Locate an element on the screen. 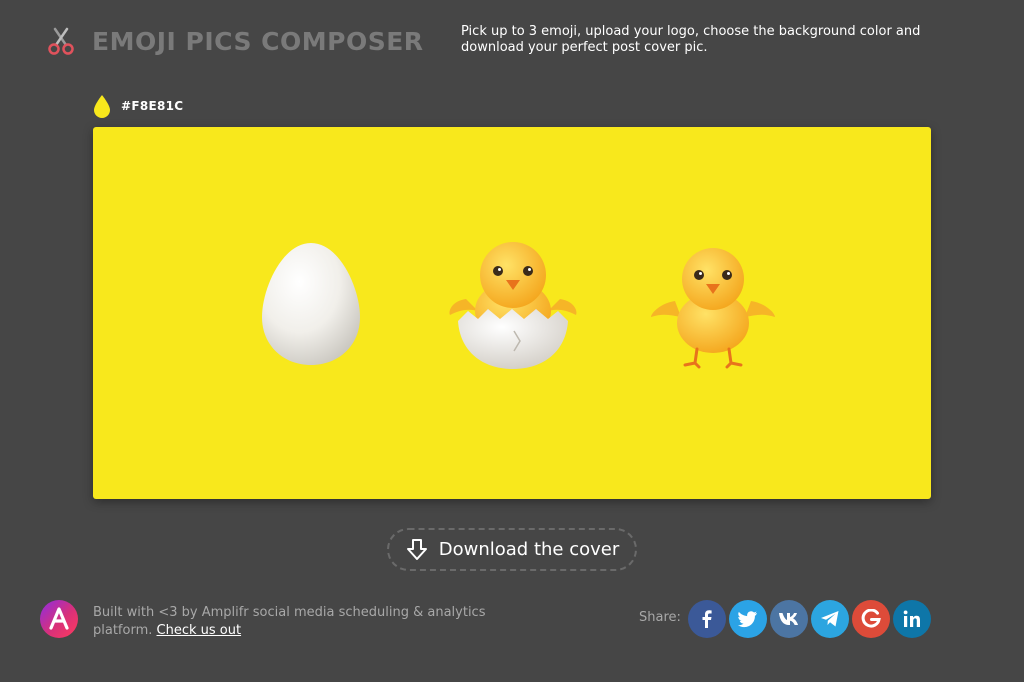  egg-emoji is located at coordinates (311, 304).